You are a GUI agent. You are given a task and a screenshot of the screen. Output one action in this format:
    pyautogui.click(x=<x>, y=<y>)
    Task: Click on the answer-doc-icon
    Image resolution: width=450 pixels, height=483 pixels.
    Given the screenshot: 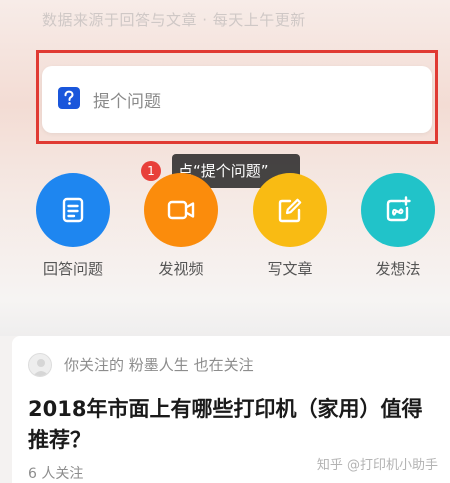 What is the action you would take?
    pyautogui.click(x=73, y=210)
    